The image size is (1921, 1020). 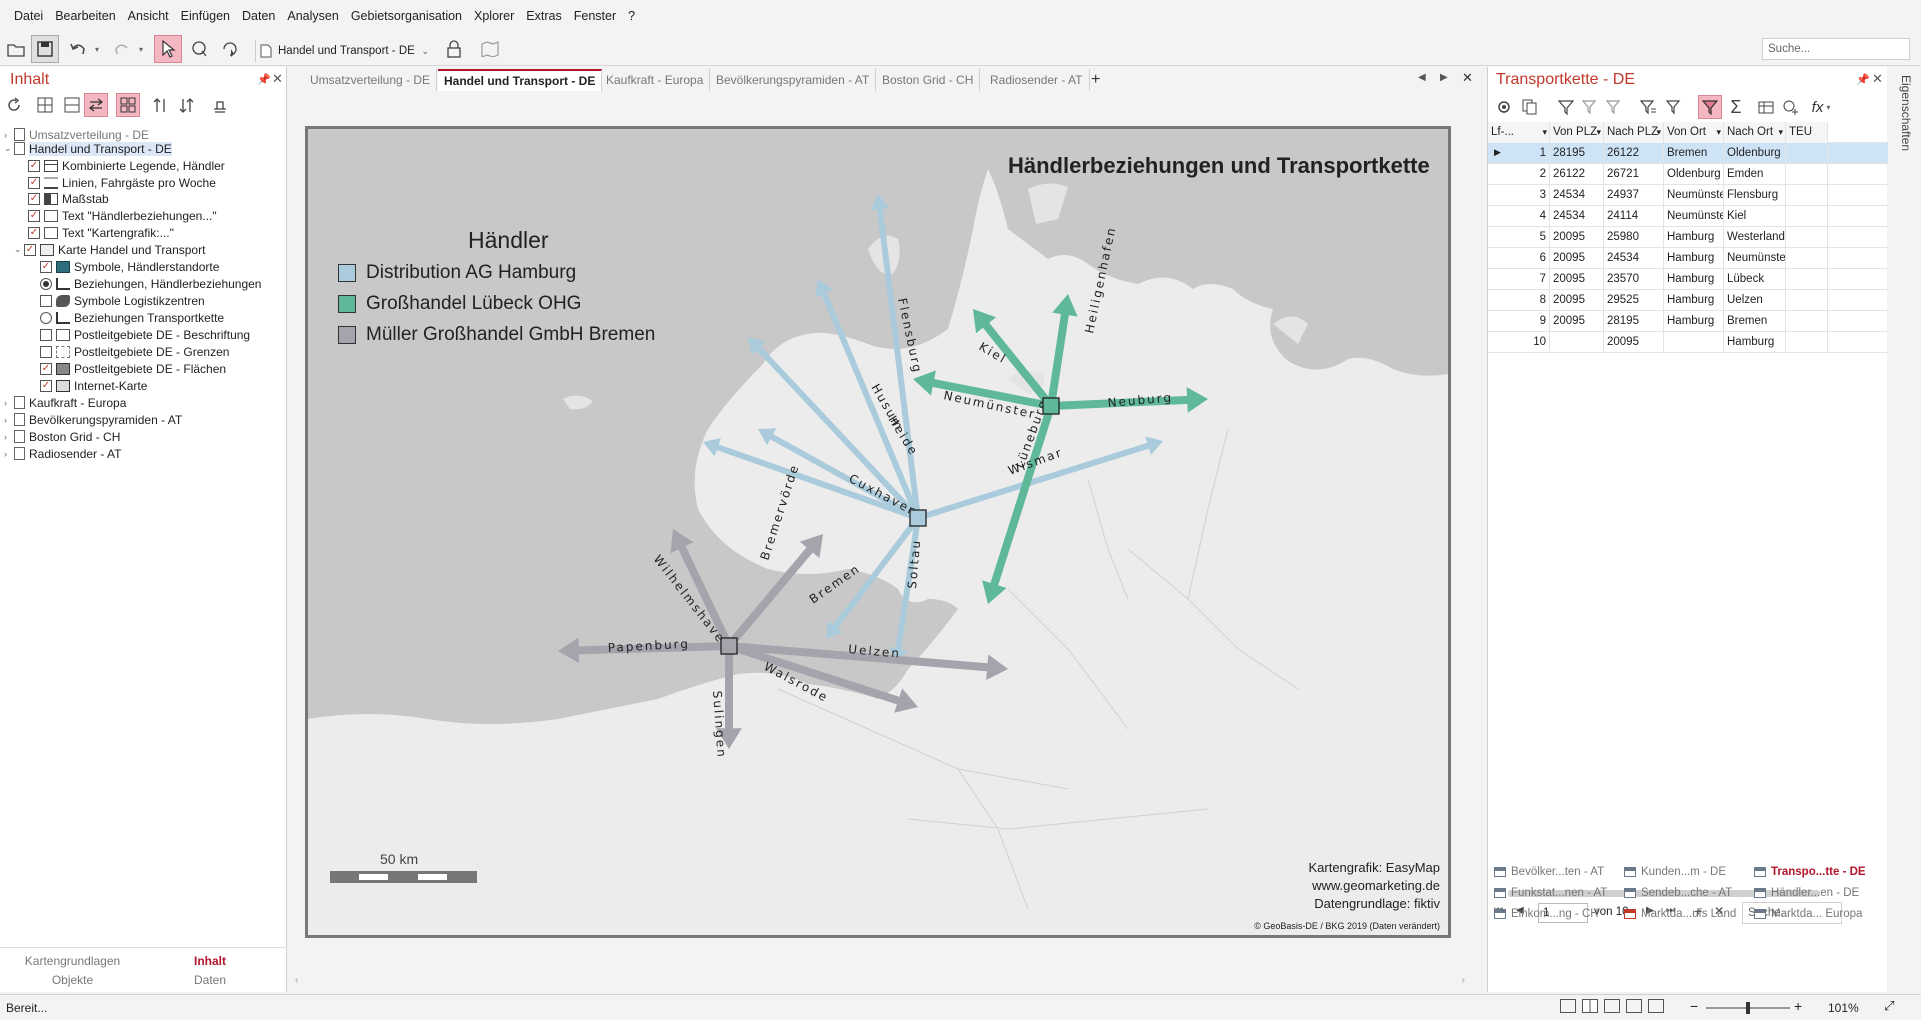 What do you see at coordinates (128, 105) in the screenshot?
I see `layer-groups-button` at bounding box center [128, 105].